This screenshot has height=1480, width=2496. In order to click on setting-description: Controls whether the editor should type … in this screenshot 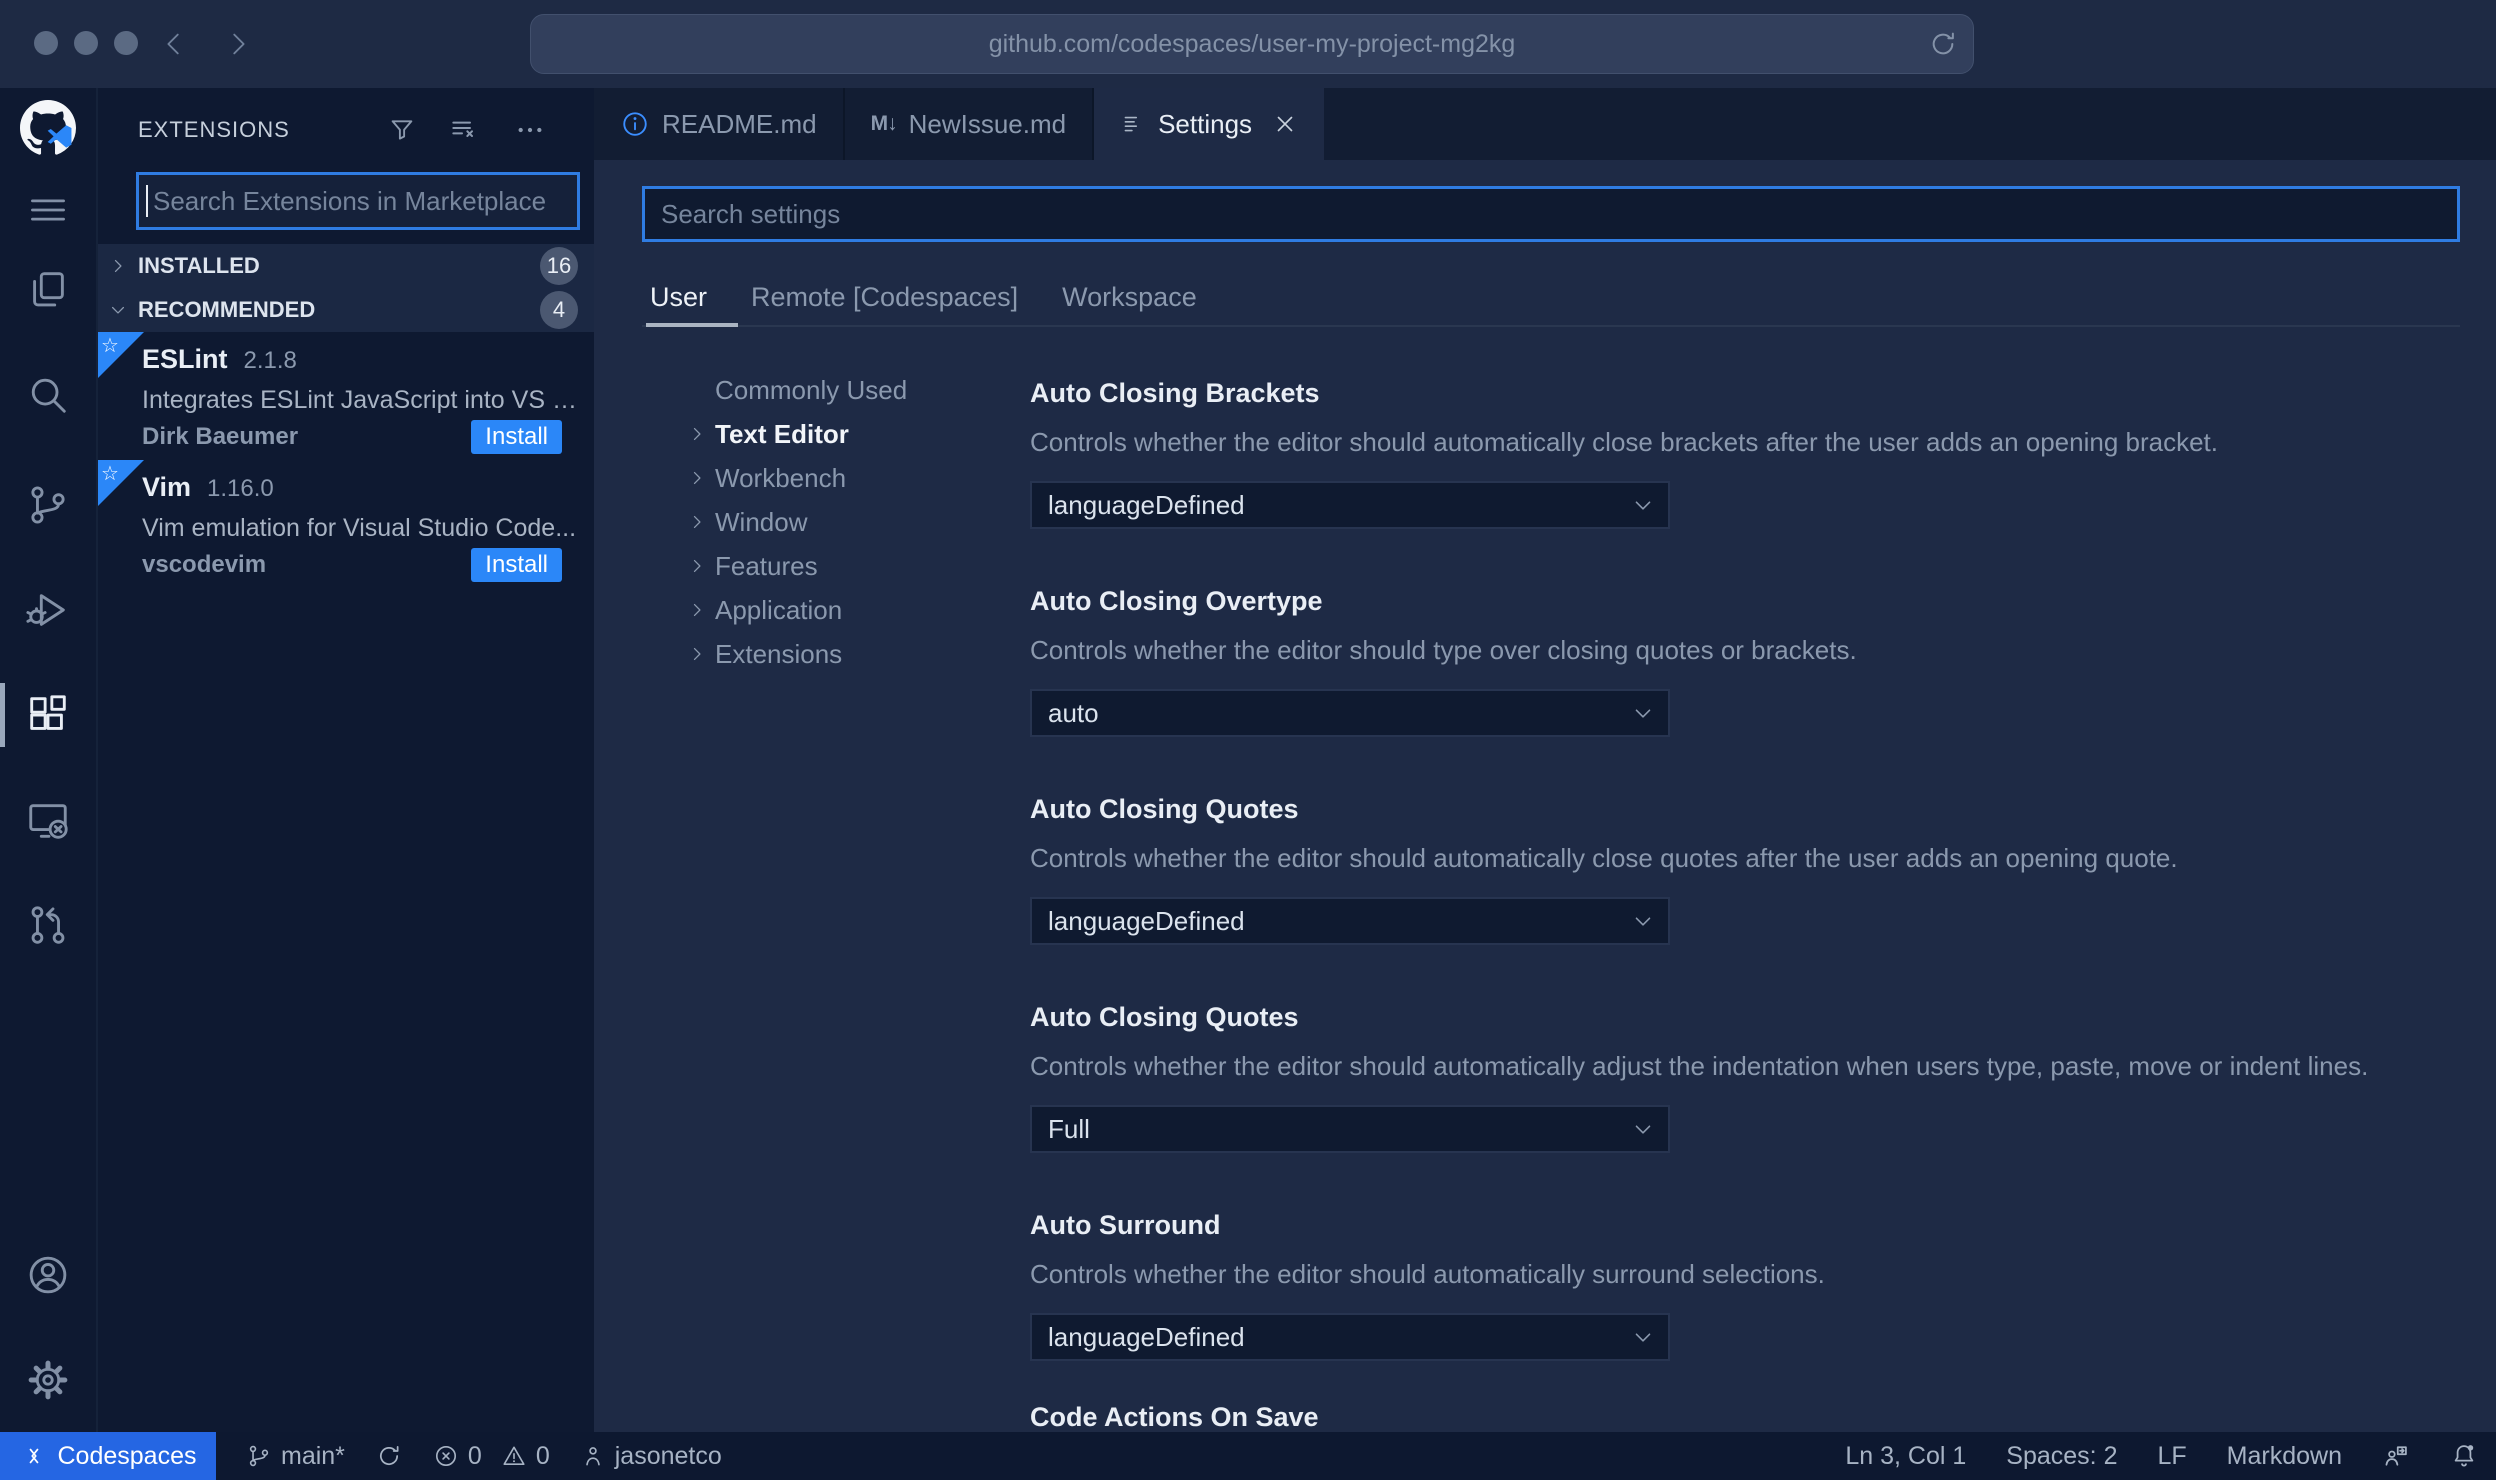, I will do `click(1443, 650)`.